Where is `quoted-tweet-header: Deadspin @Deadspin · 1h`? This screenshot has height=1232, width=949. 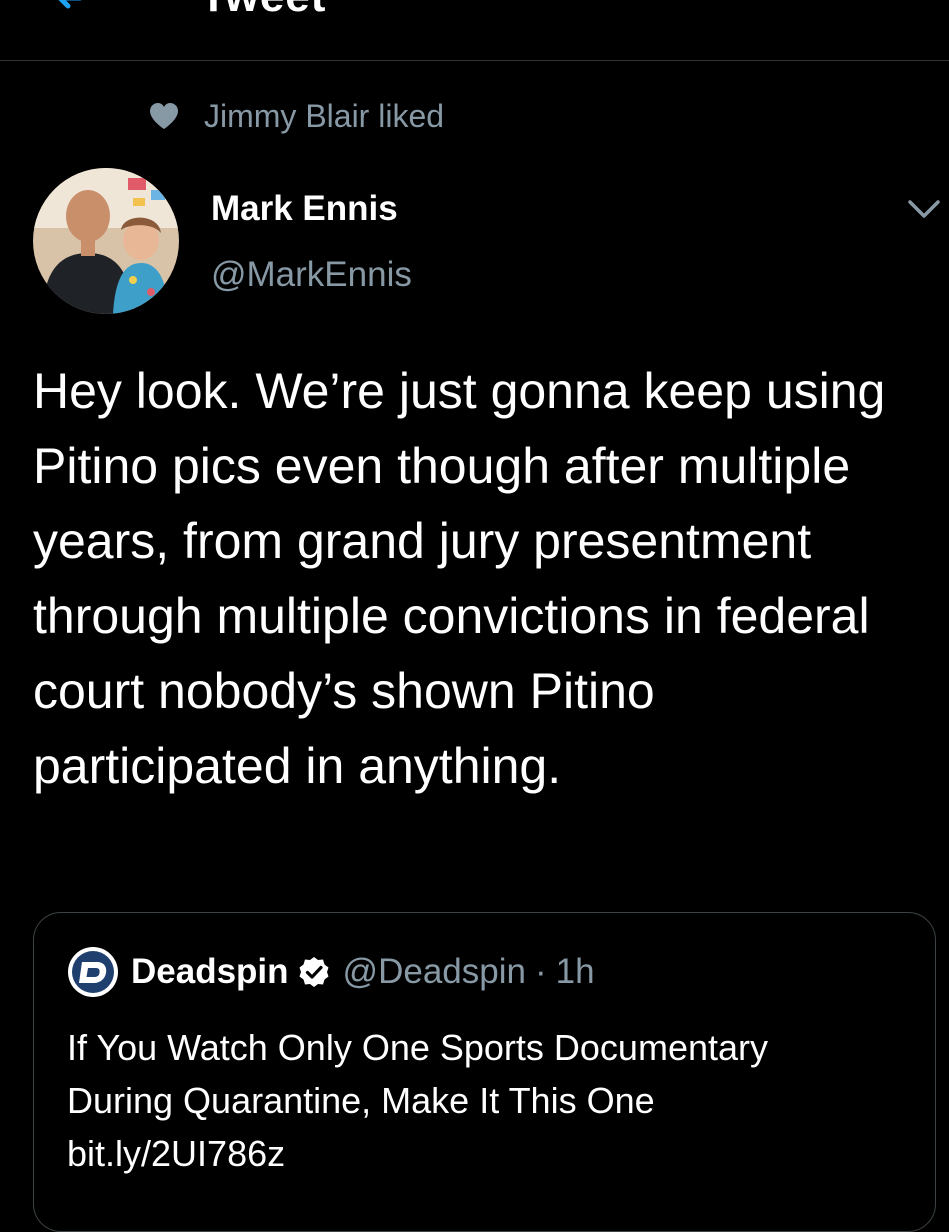
quoted-tweet-header: Deadspin @Deadspin · 1h is located at coordinates (331, 972).